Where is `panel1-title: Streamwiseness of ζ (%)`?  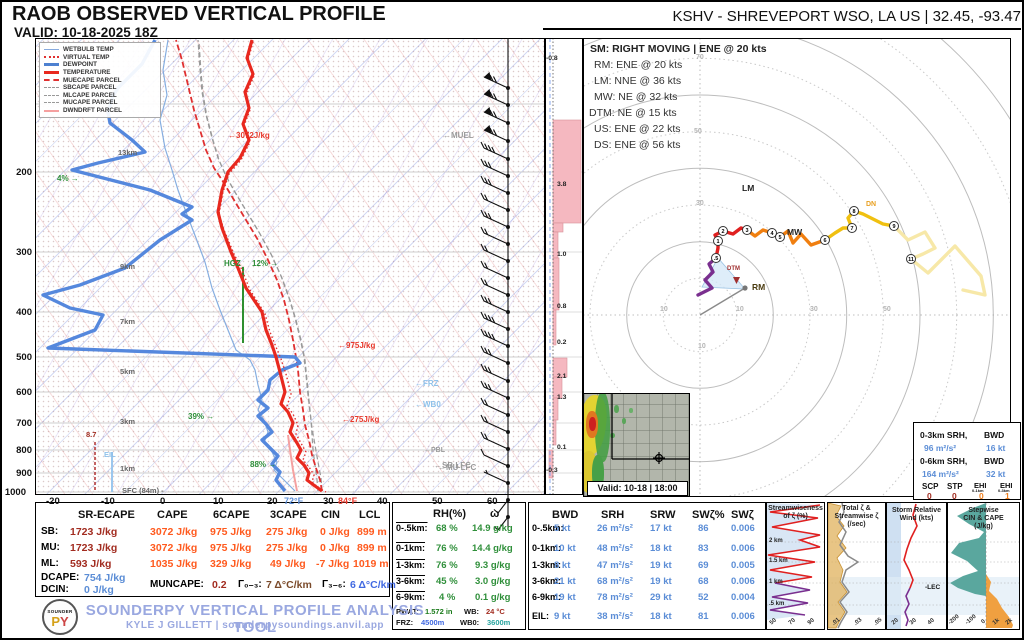 panel1-title: Streamwiseness of ζ (%) is located at coordinates (795, 513).